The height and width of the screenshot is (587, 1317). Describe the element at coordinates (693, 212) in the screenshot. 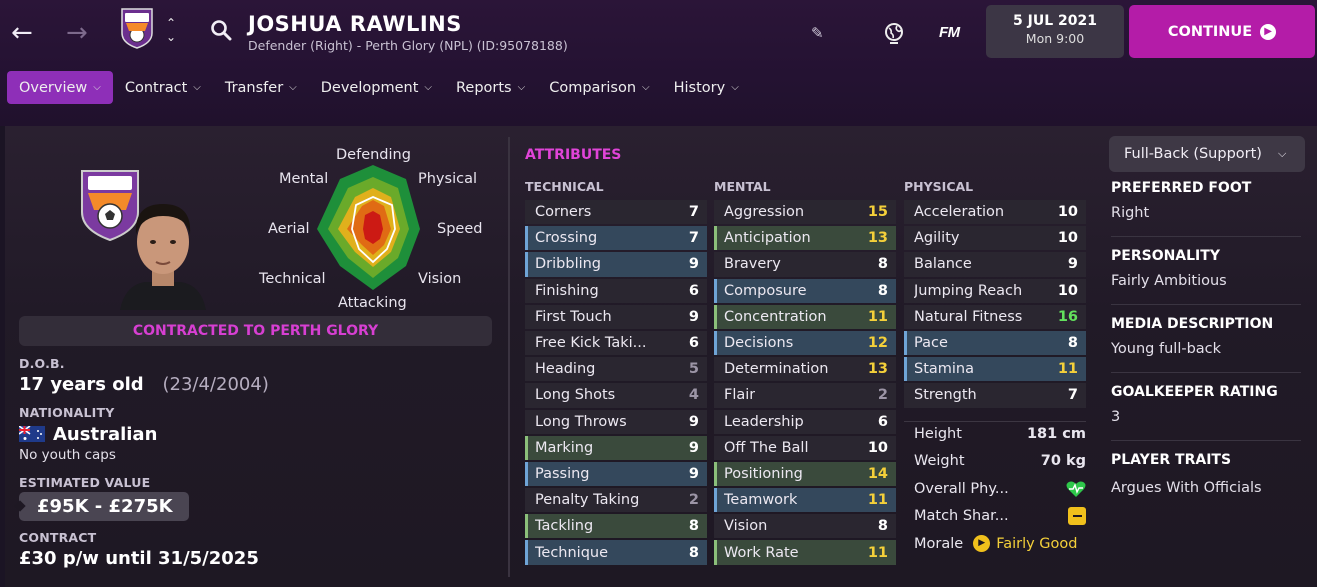

I see `attribute-value: 7` at that location.